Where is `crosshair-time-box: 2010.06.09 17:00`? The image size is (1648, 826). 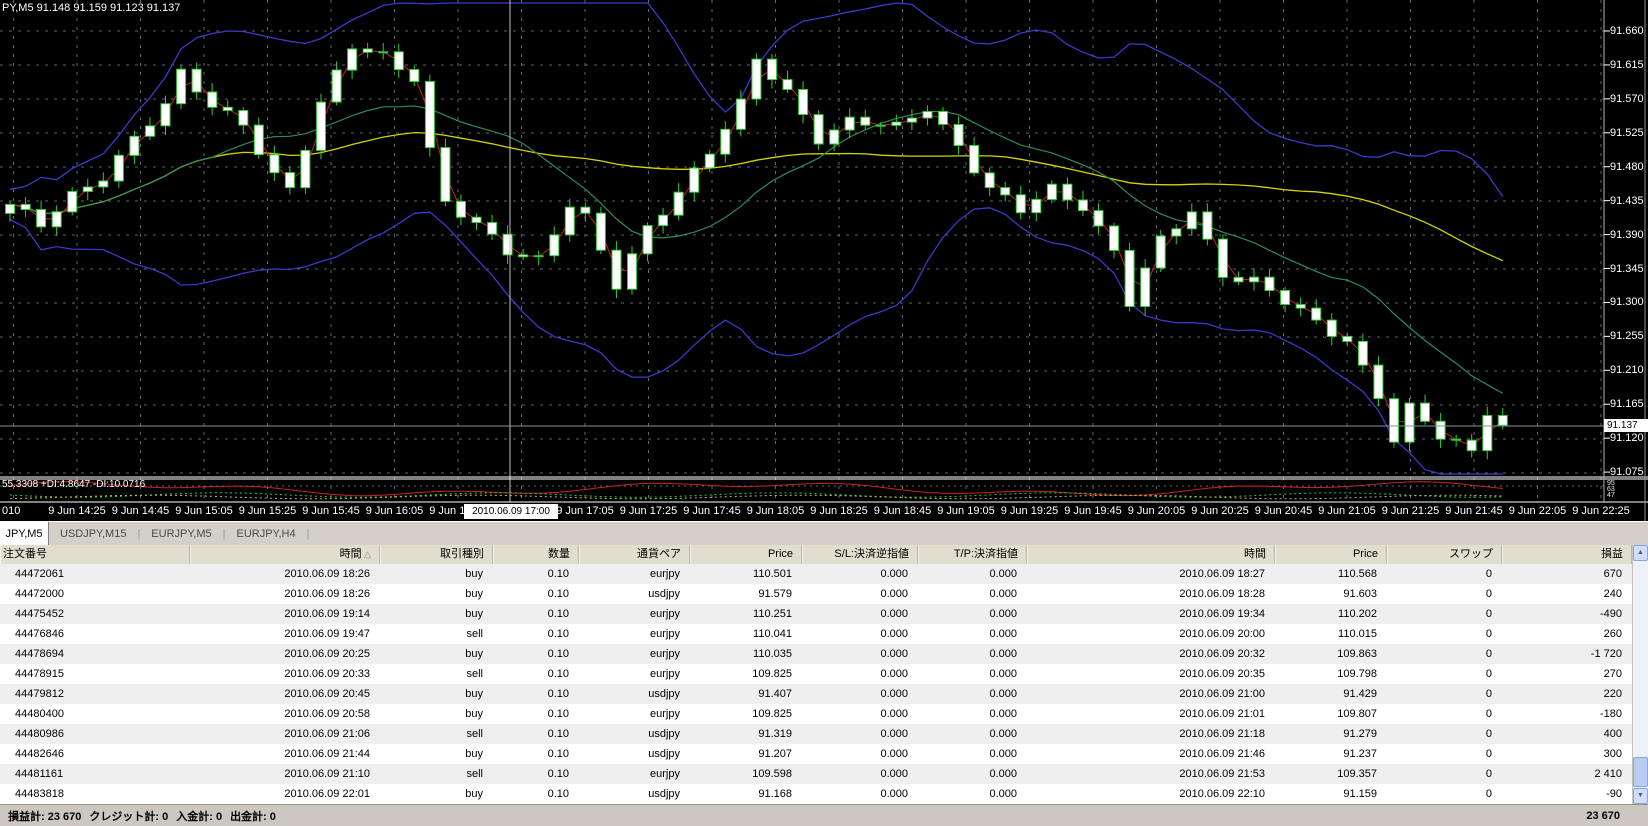
crosshair-time-box: 2010.06.09 17:00 is located at coordinates (511, 511).